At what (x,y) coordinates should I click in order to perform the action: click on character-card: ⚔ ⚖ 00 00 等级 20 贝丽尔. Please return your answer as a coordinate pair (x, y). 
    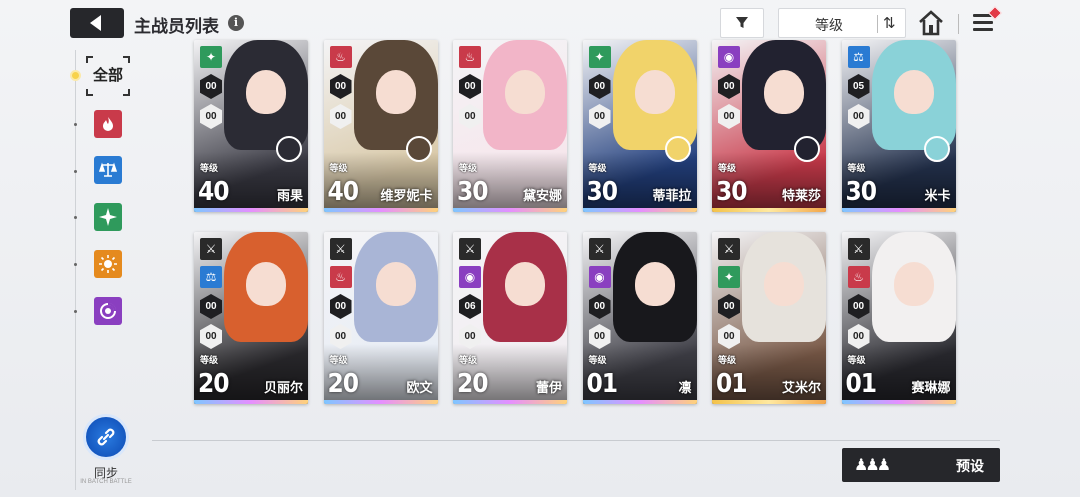
    Looking at the image, I should click on (251, 318).